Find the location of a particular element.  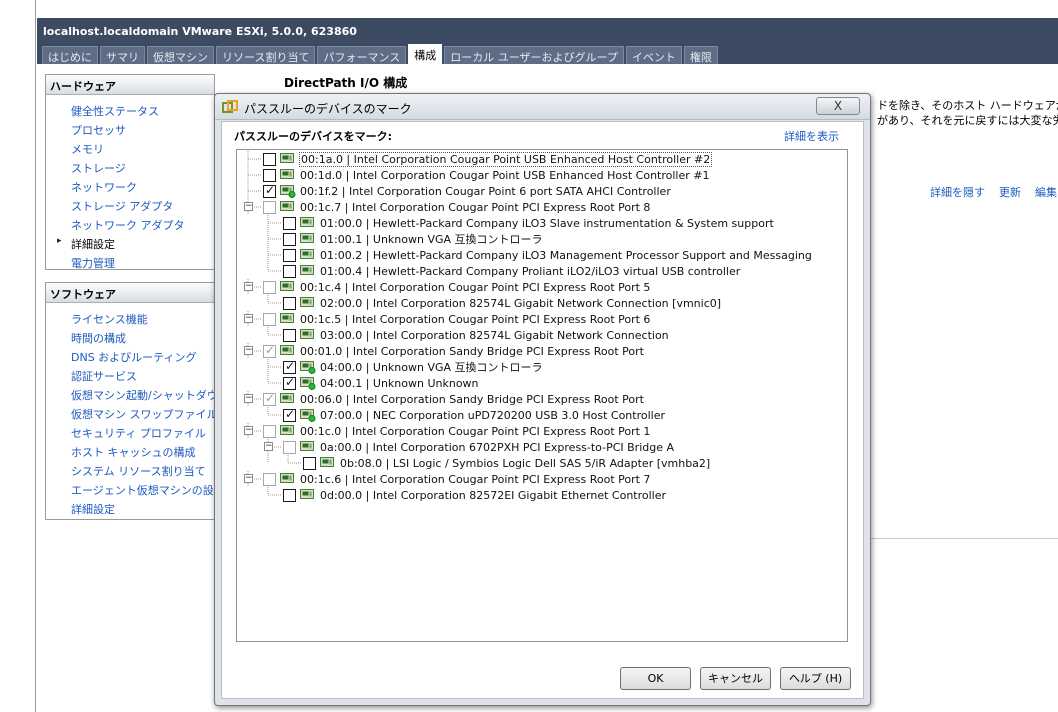

device-row: 04:00.1 | Unknown Unknown is located at coordinates (381, 383).